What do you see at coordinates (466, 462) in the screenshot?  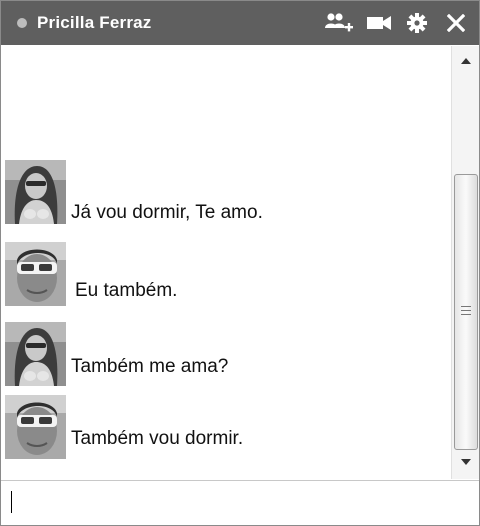 I see `scroll-down-arrow-icon` at bounding box center [466, 462].